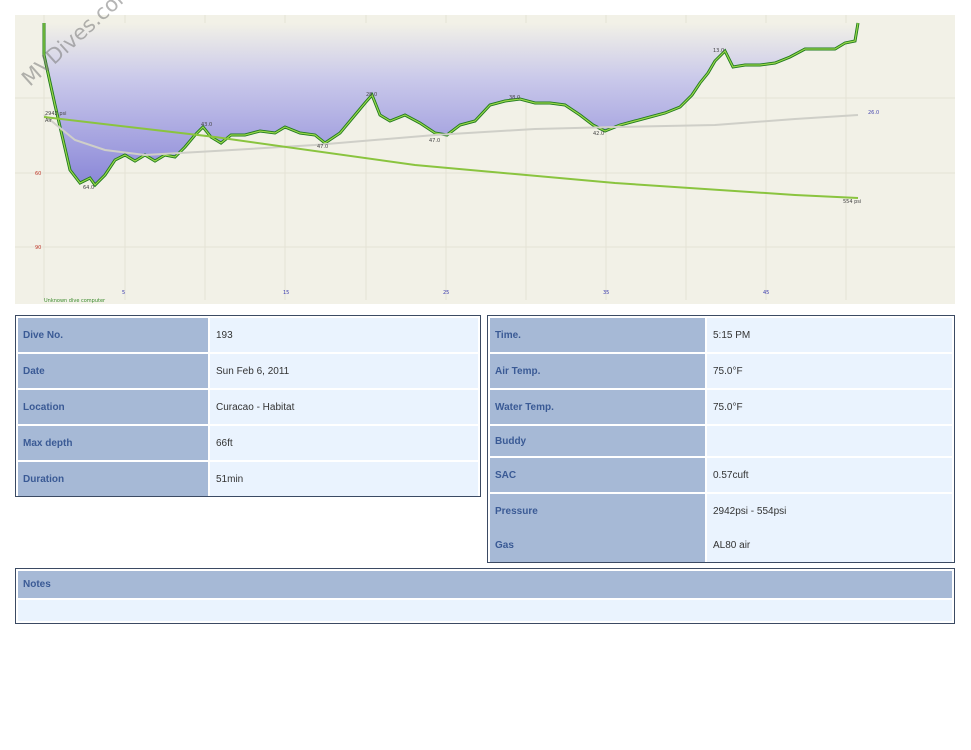 Image resolution: width=971 pixels, height=750 pixels. I want to click on location-label: Location, so click(113, 407).